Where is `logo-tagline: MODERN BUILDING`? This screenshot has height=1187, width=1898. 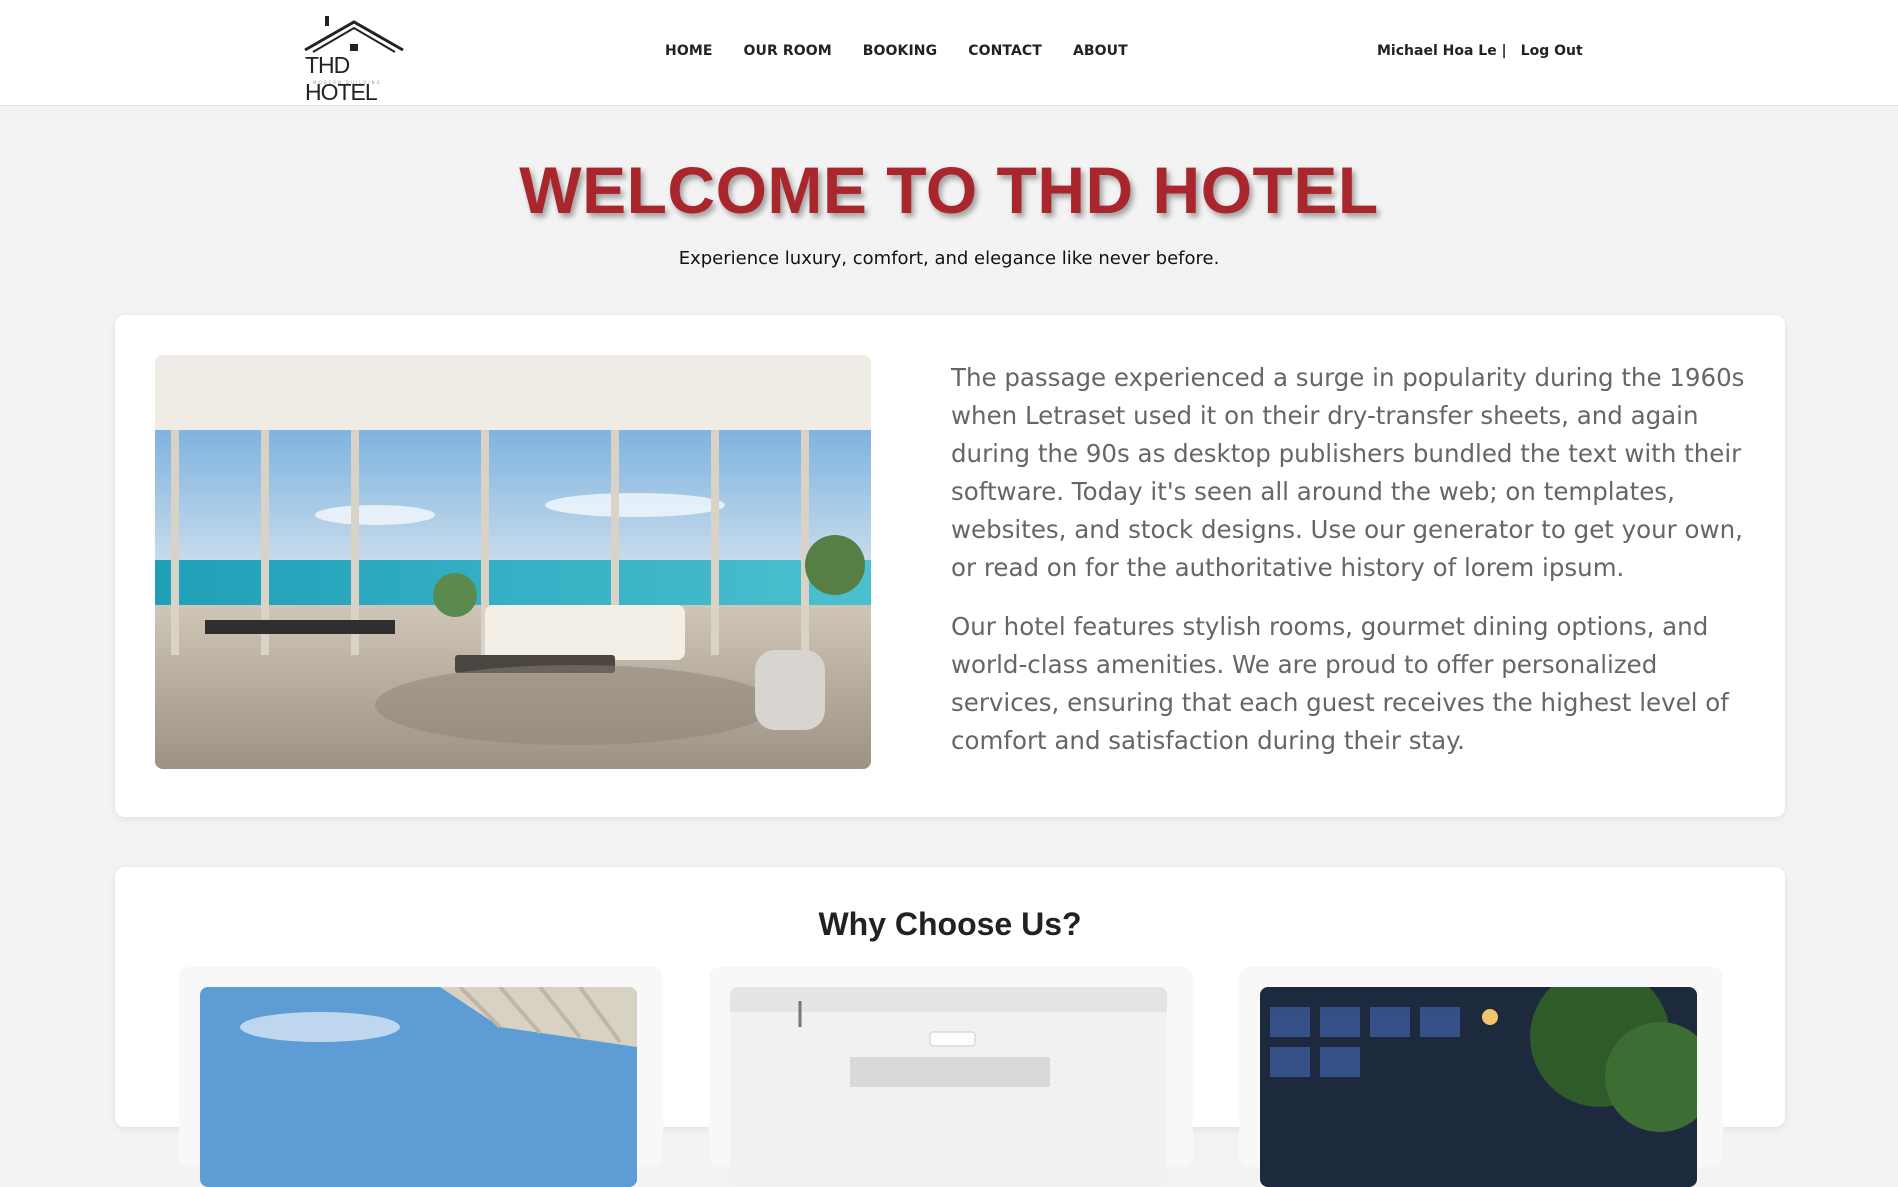
logo-tagline: MODERN BUILDING is located at coordinates (347, 82).